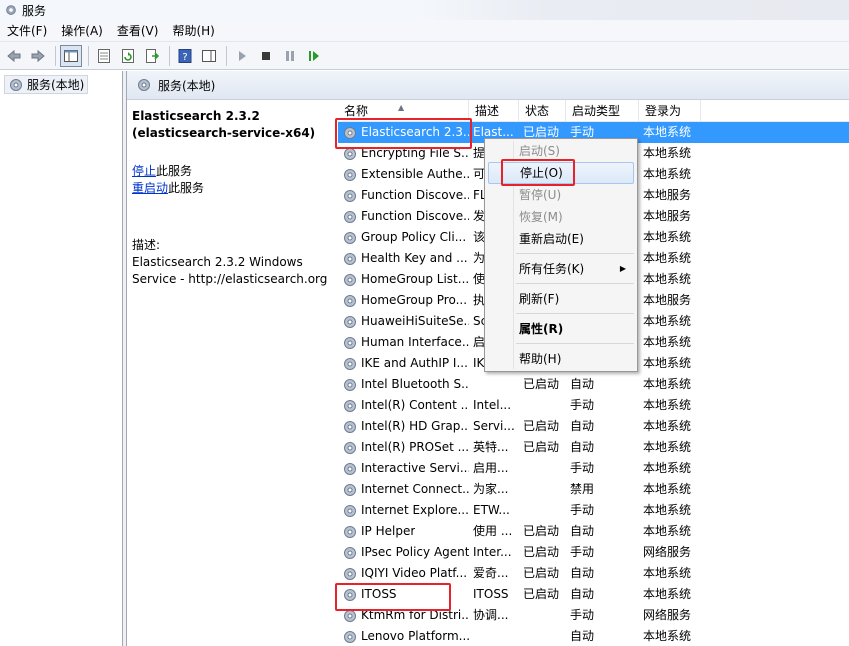 The image size is (849, 646). Describe the element at coordinates (152, 56) in the screenshot. I see `export-list-button` at that location.